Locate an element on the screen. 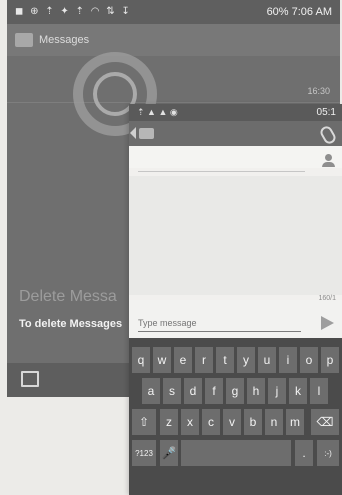 This screenshot has width=342, height=495. space-bar is located at coordinates (236, 453).